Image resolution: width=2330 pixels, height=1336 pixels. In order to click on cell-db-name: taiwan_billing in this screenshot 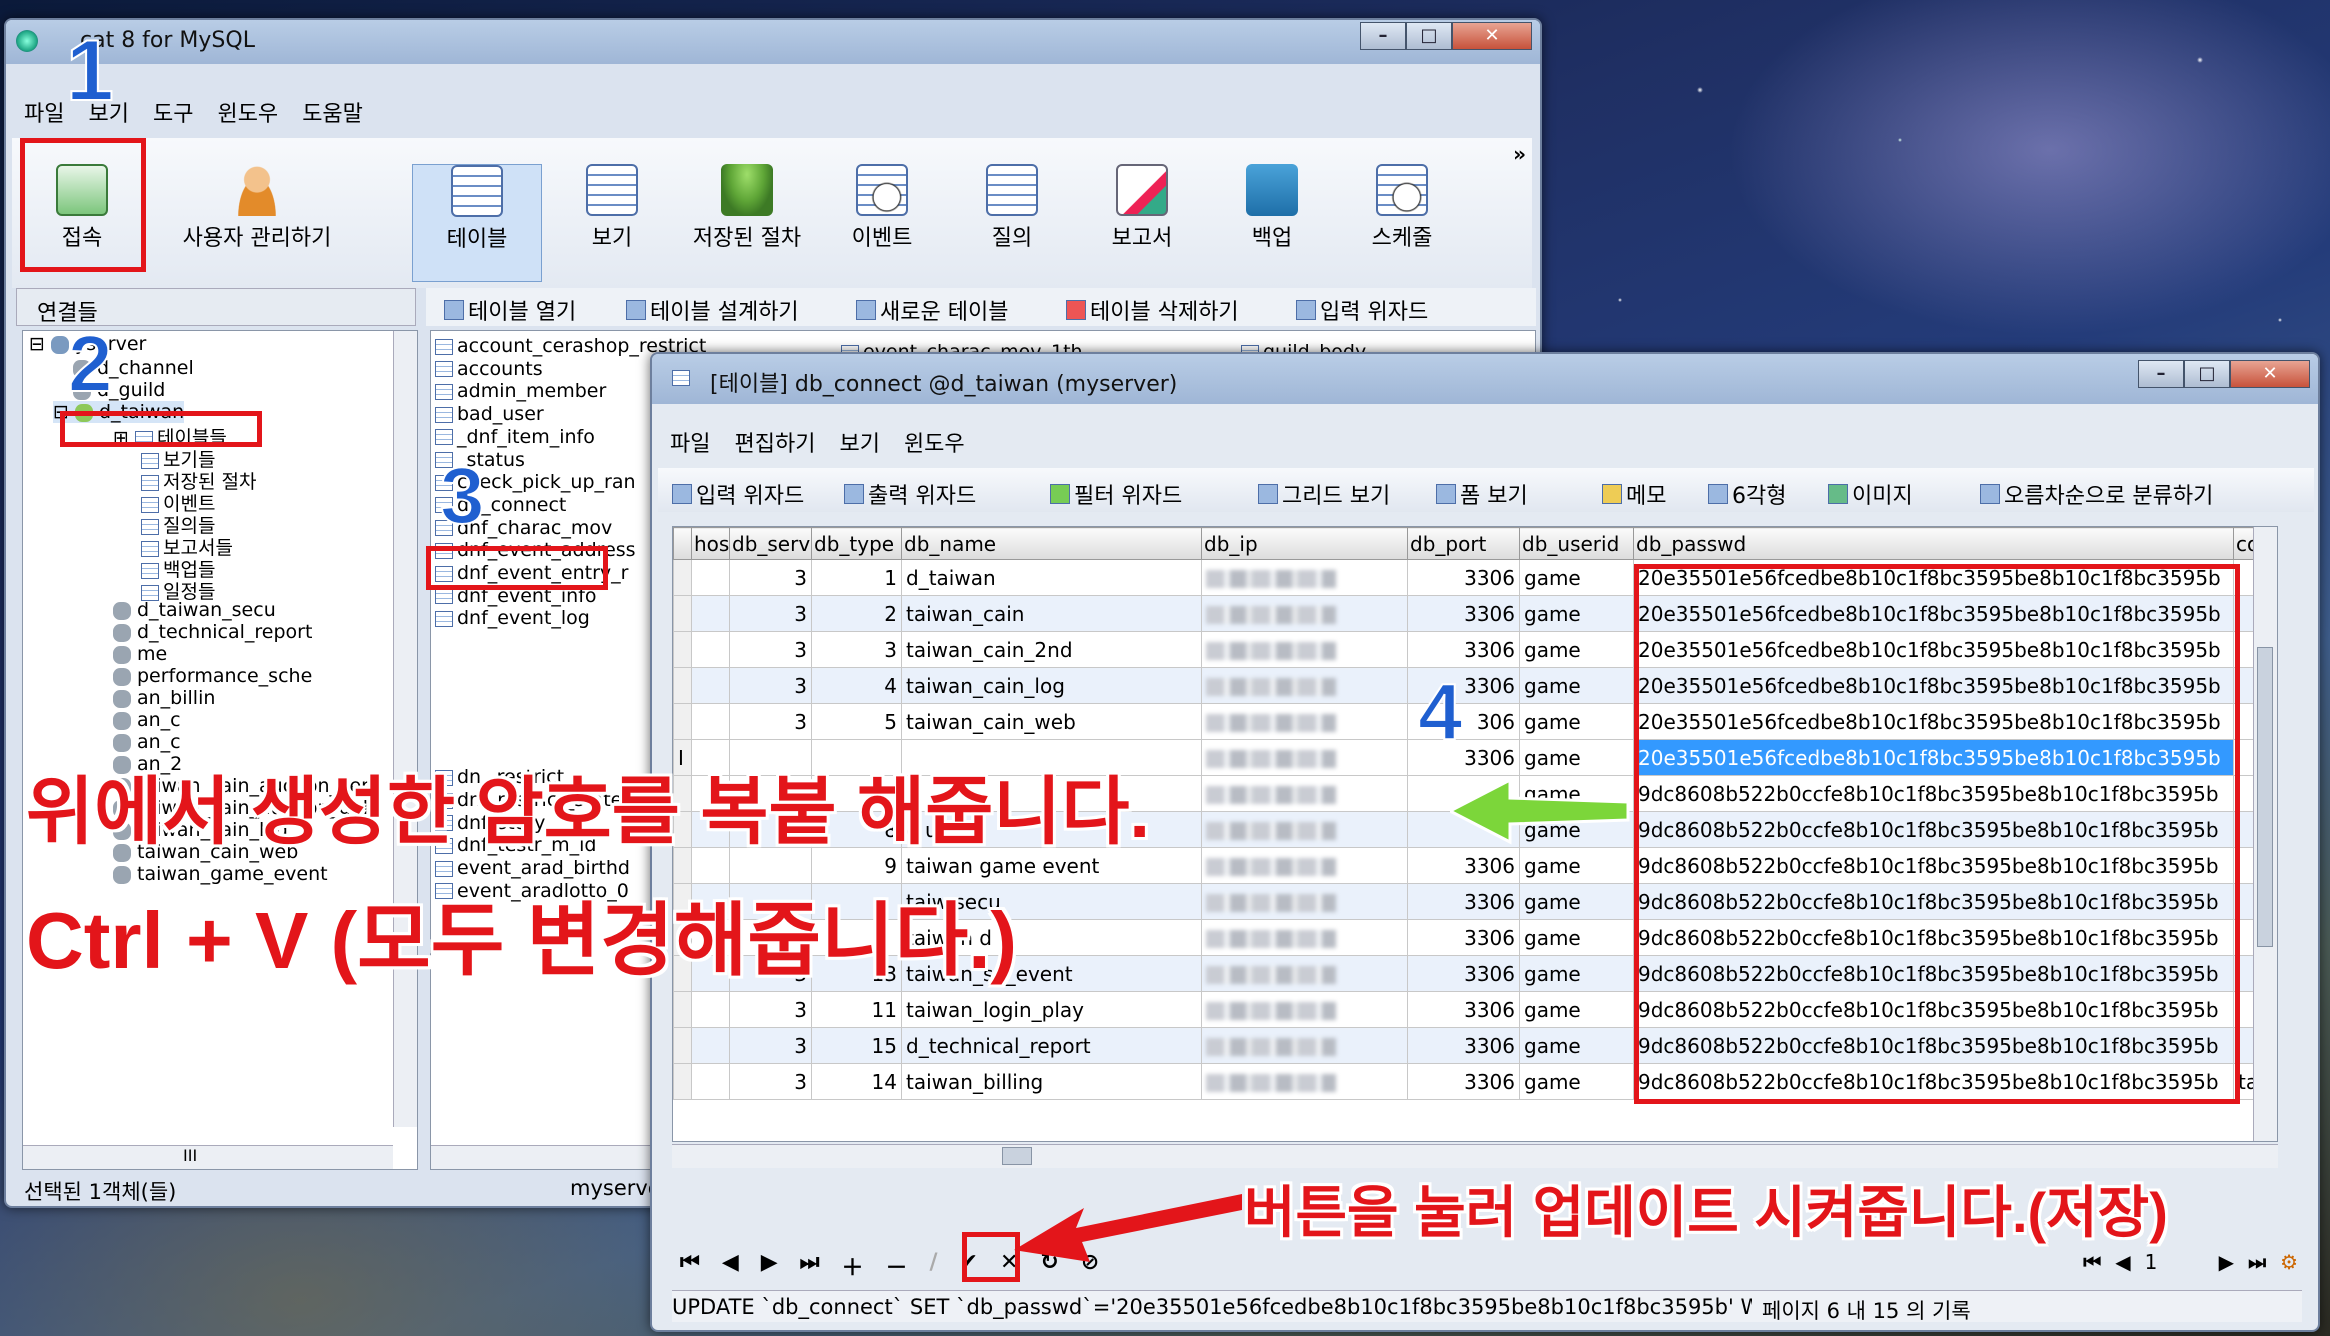, I will do `click(1051, 1081)`.